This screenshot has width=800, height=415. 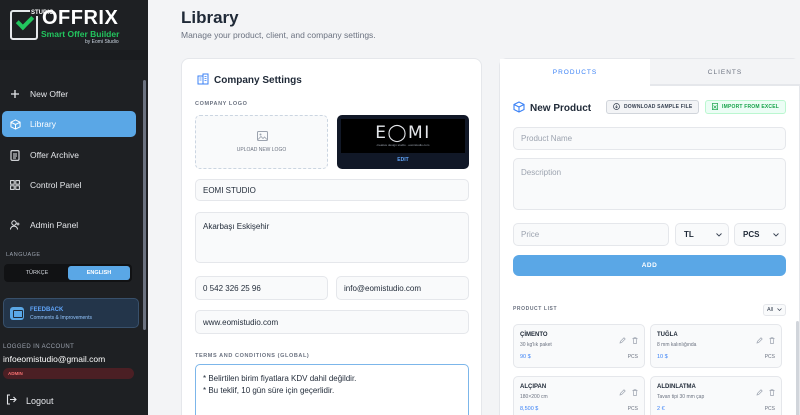 What do you see at coordinates (676, 387) in the screenshot?
I see `product-name: ALDINLATMA` at bounding box center [676, 387].